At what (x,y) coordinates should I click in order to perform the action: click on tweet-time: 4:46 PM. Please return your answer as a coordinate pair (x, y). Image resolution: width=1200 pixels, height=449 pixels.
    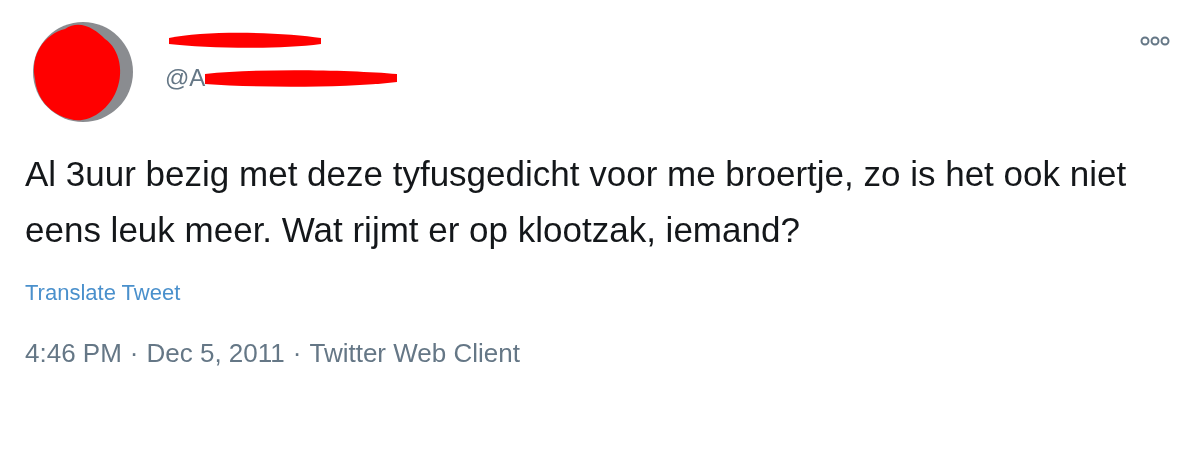
    Looking at the image, I should click on (73, 353).